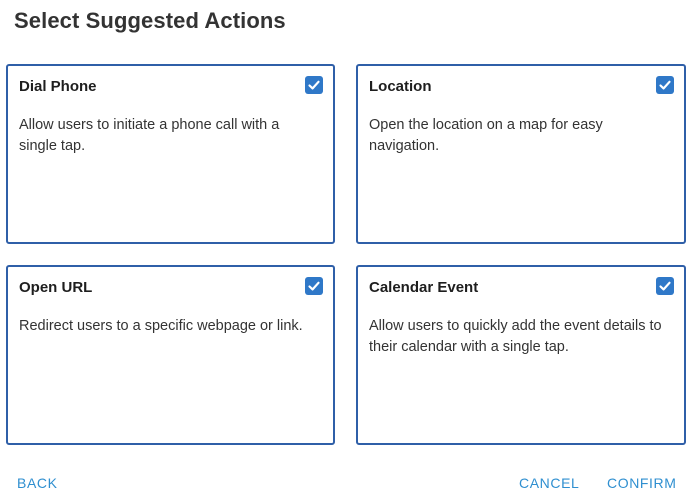  I want to click on open-url-checkbox, so click(314, 286).